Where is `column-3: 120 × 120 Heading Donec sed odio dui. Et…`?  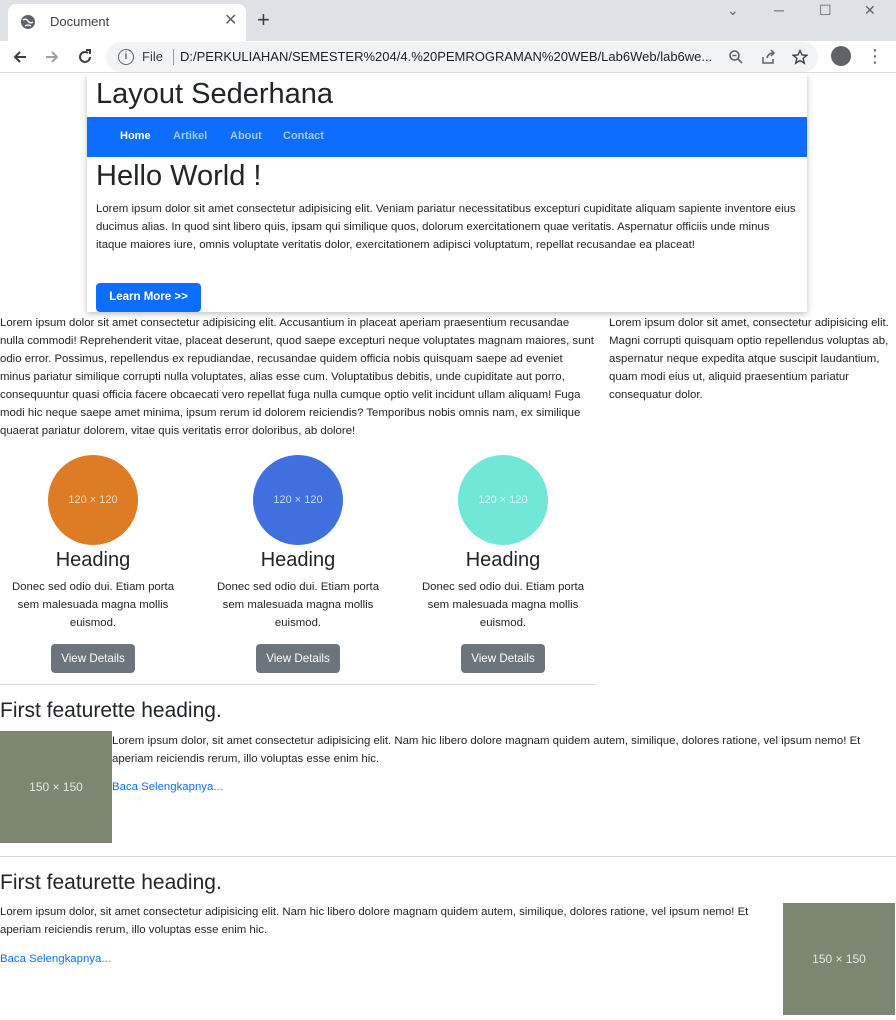
column-3: 120 × 120 Heading Donec sed odio dui. Et… is located at coordinates (503, 564).